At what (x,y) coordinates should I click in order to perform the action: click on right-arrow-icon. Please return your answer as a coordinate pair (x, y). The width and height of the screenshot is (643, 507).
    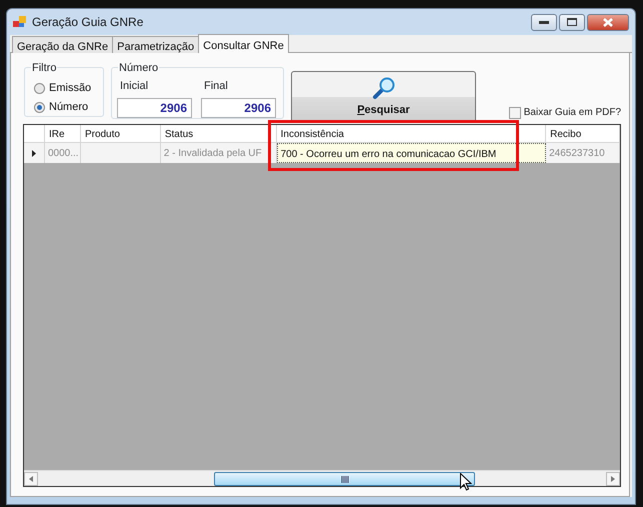
    Looking at the image, I should click on (613, 479).